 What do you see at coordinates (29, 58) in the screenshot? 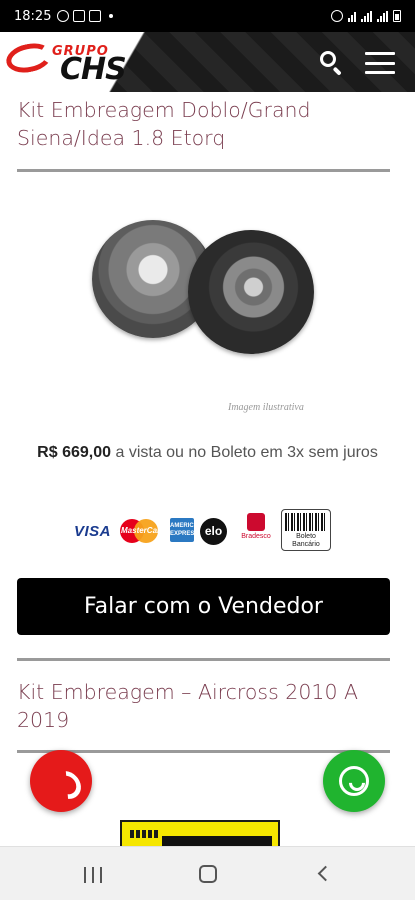
I see `logo-swoosh-icon` at bounding box center [29, 58].